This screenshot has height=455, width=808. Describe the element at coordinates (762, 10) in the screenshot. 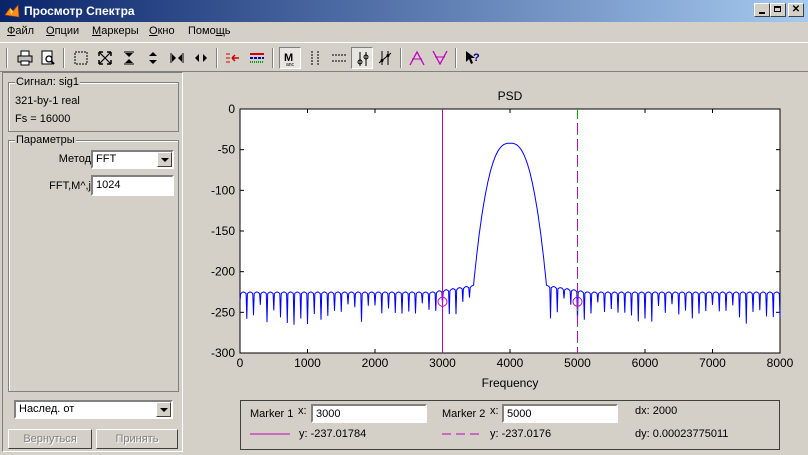

I see `minimize-button` at that location.